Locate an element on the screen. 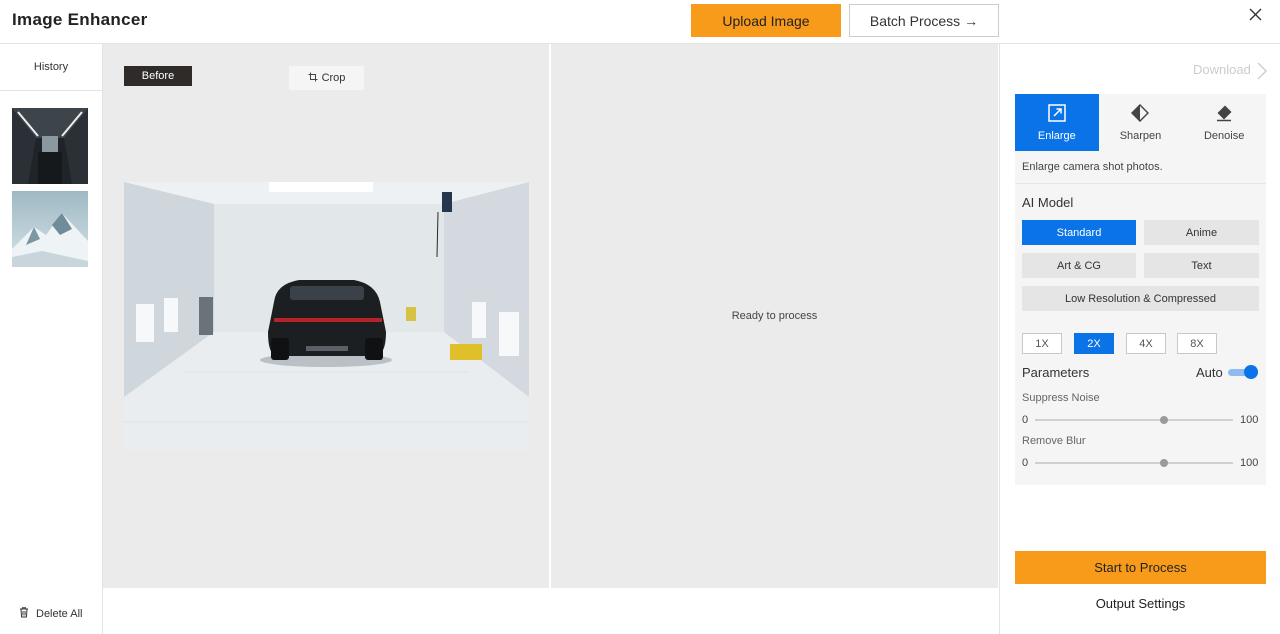  viewer-footer is located at coordinates (550, 611).